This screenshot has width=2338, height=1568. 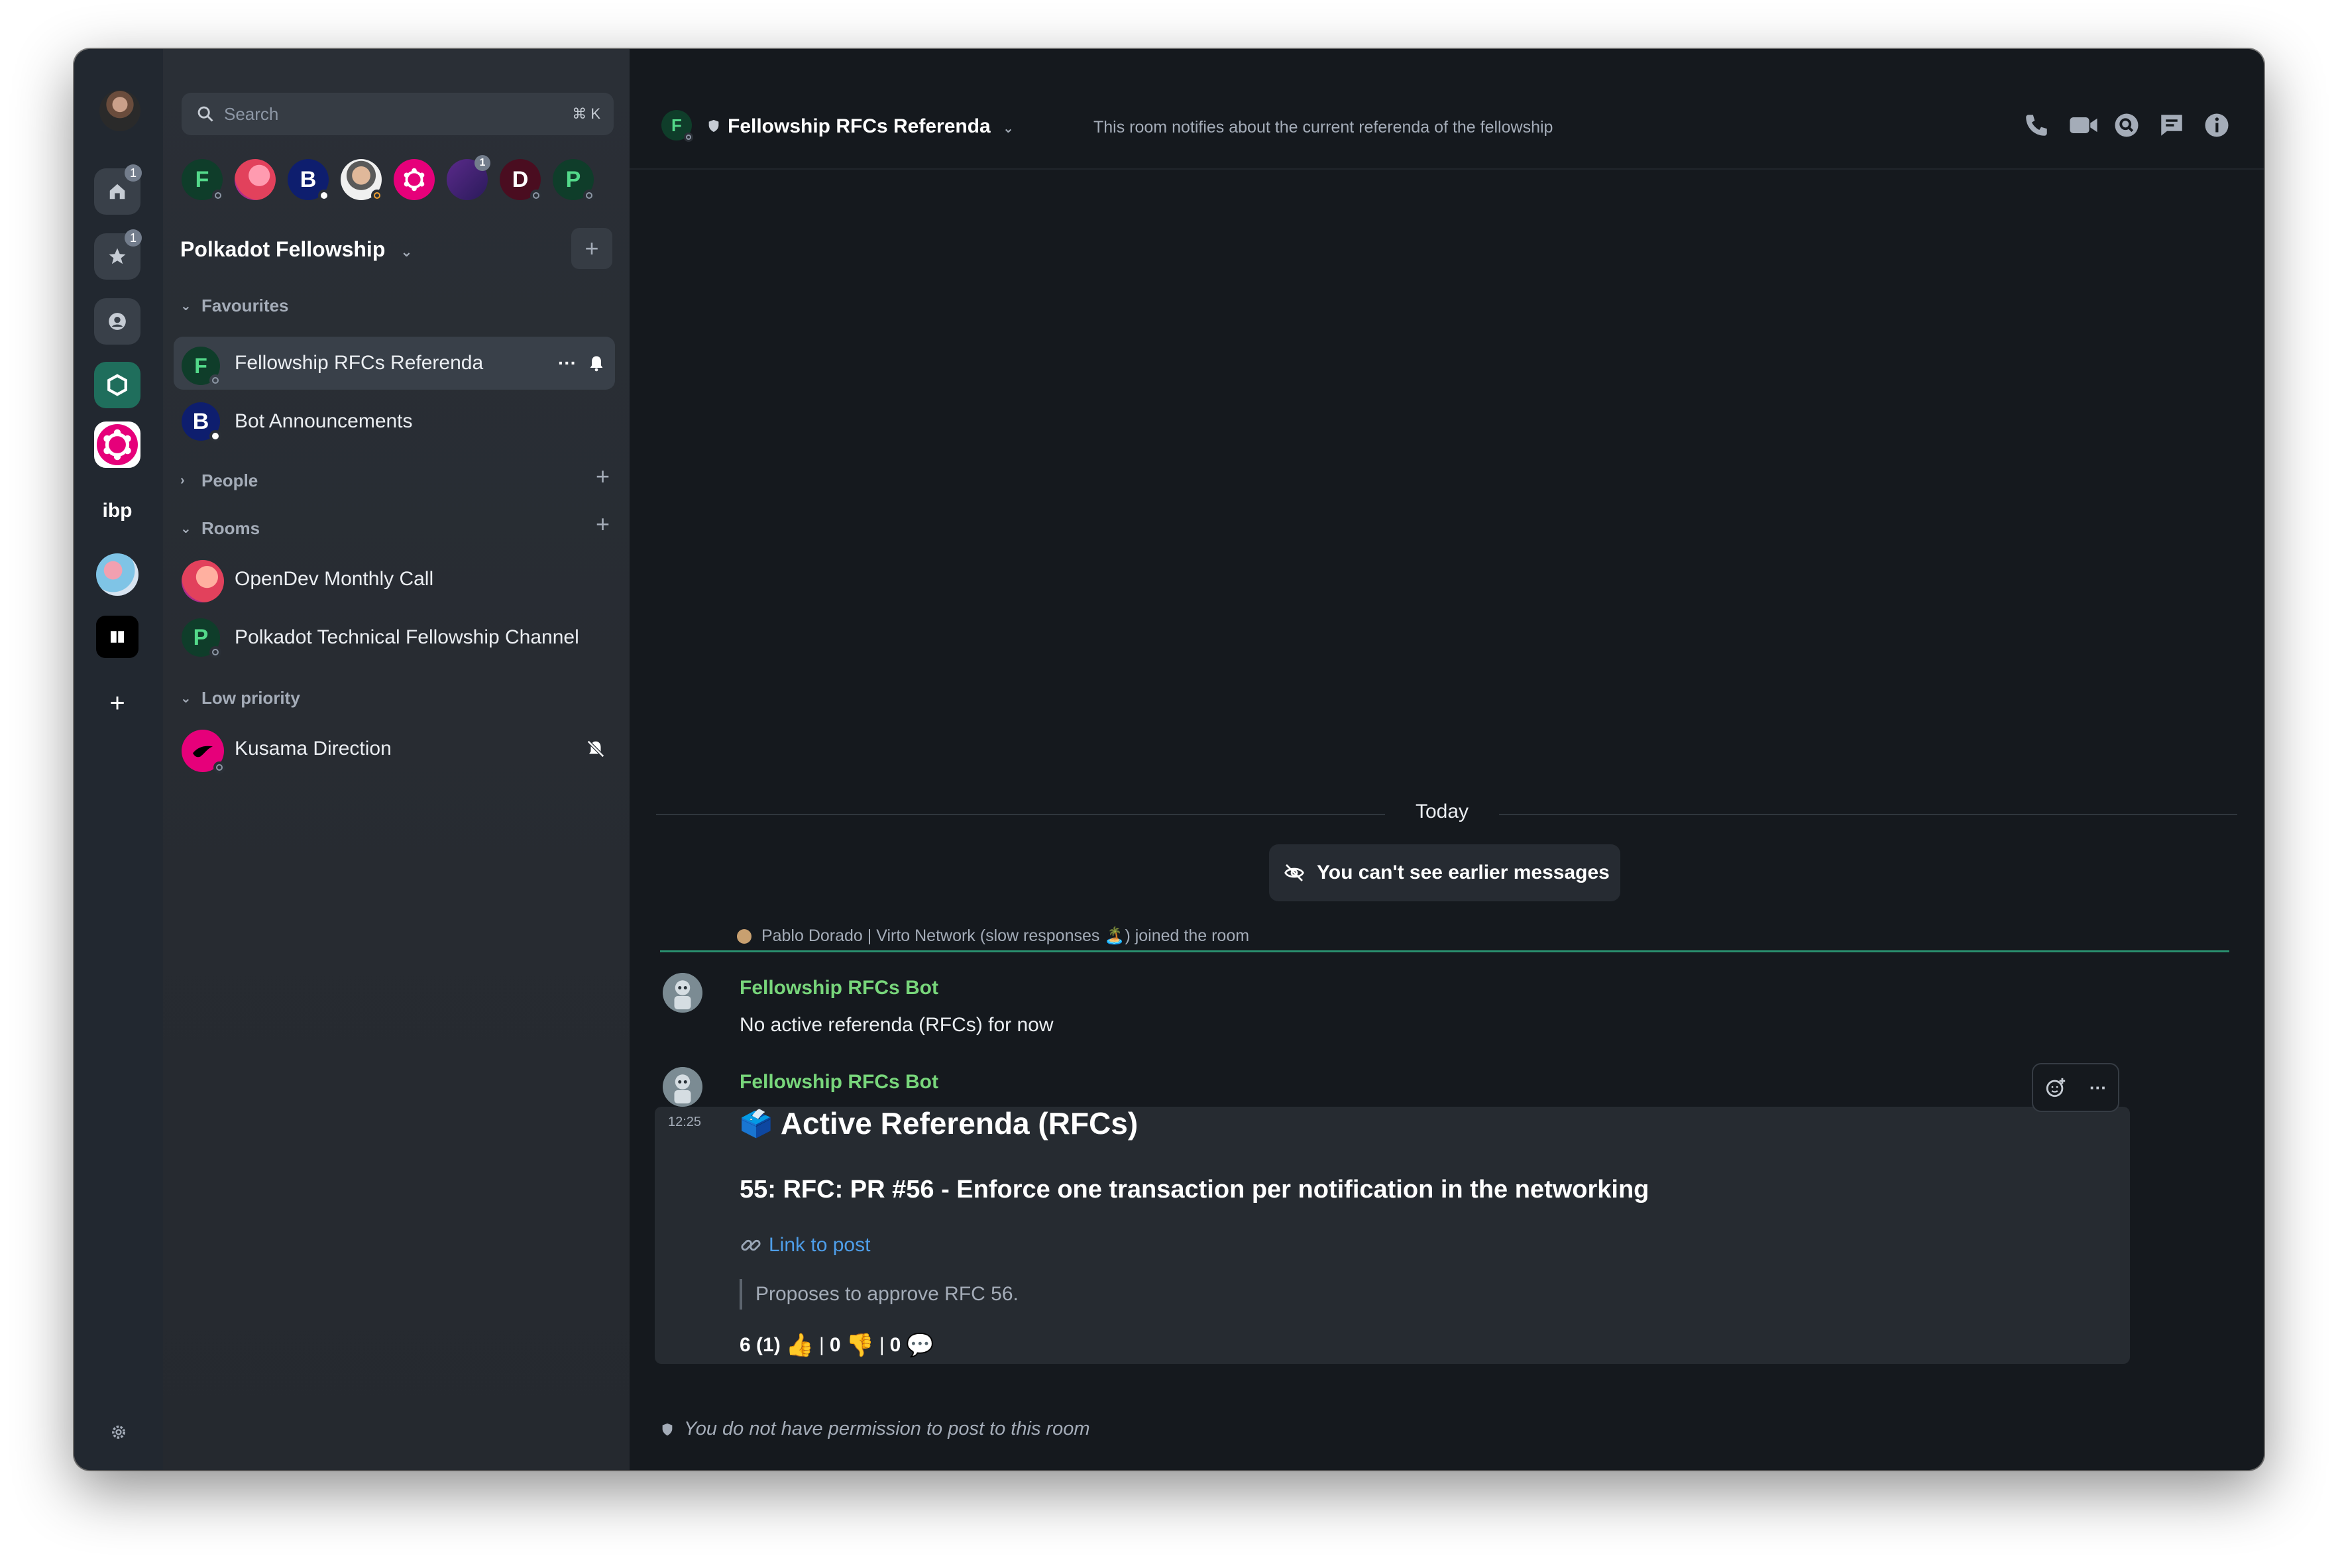 What do you see at coordinates (133, 173) in the screenshot?
I see `home-unread-badge: 1` at bounding box center [133, 173].